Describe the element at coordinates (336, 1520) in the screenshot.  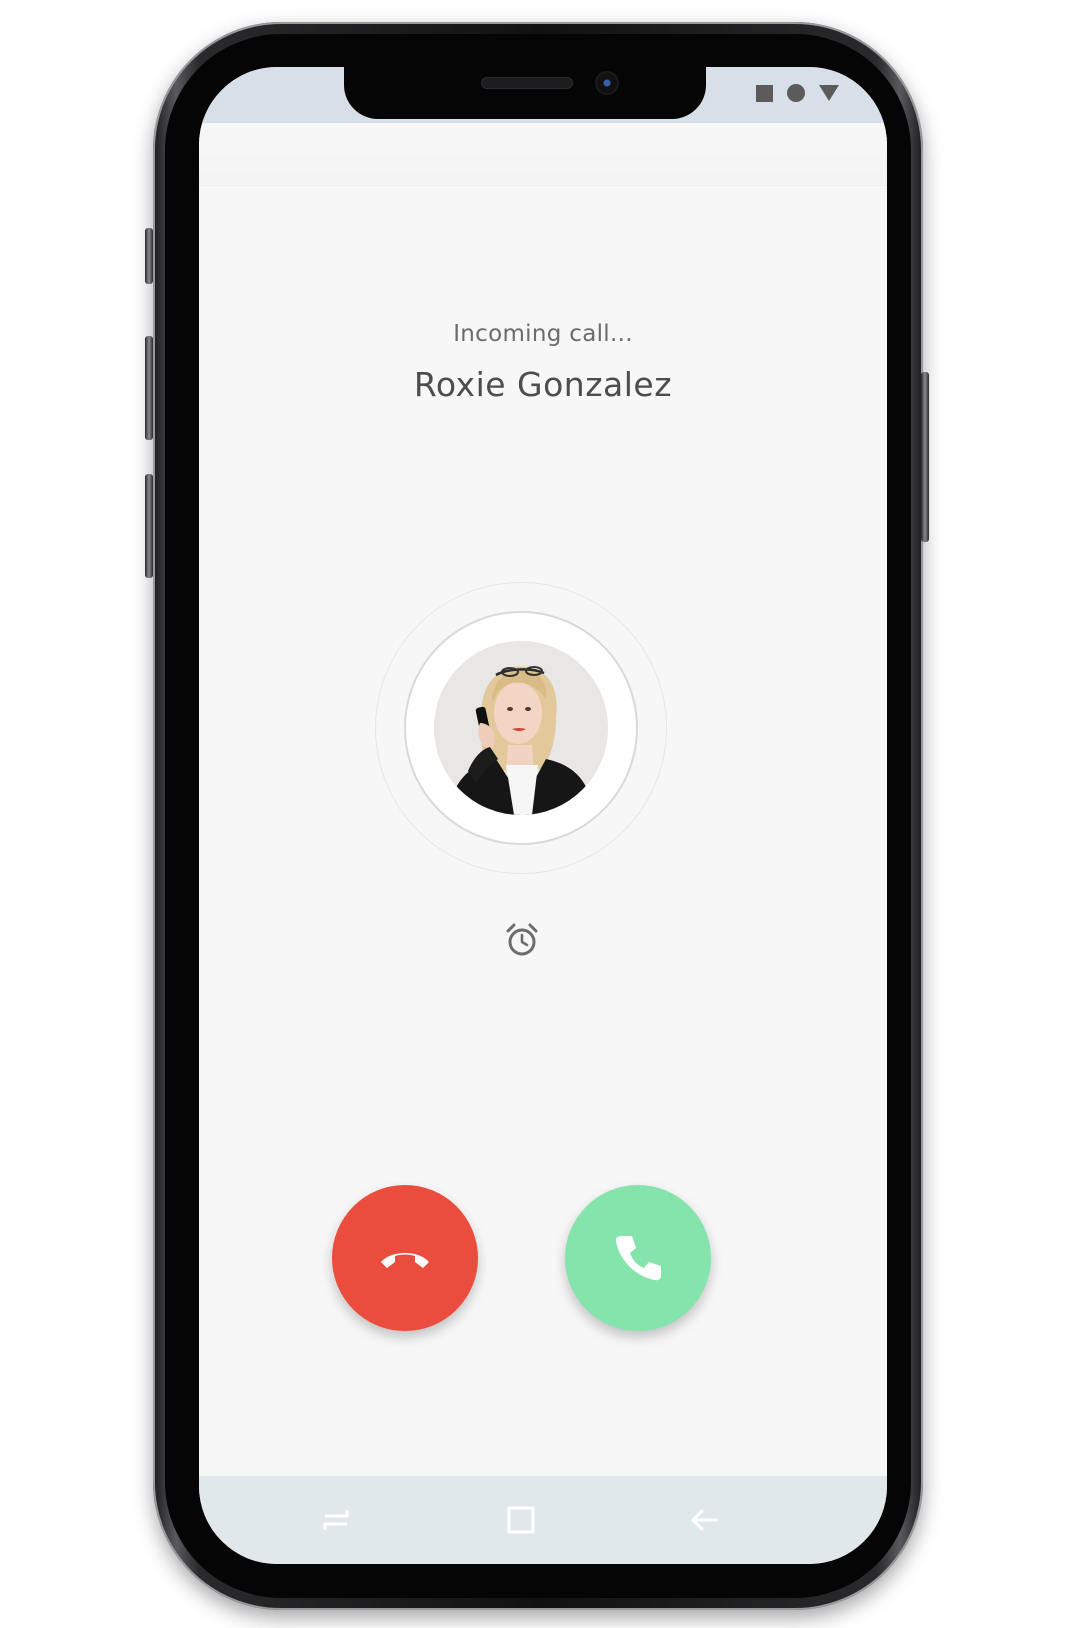
I see `recents-icon` at that location.